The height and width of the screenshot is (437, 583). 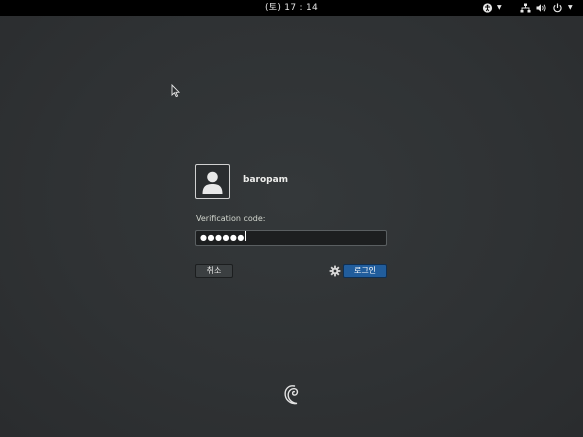 I want to click on password-mask: ●●●●●●, so click(x=222, y=237).